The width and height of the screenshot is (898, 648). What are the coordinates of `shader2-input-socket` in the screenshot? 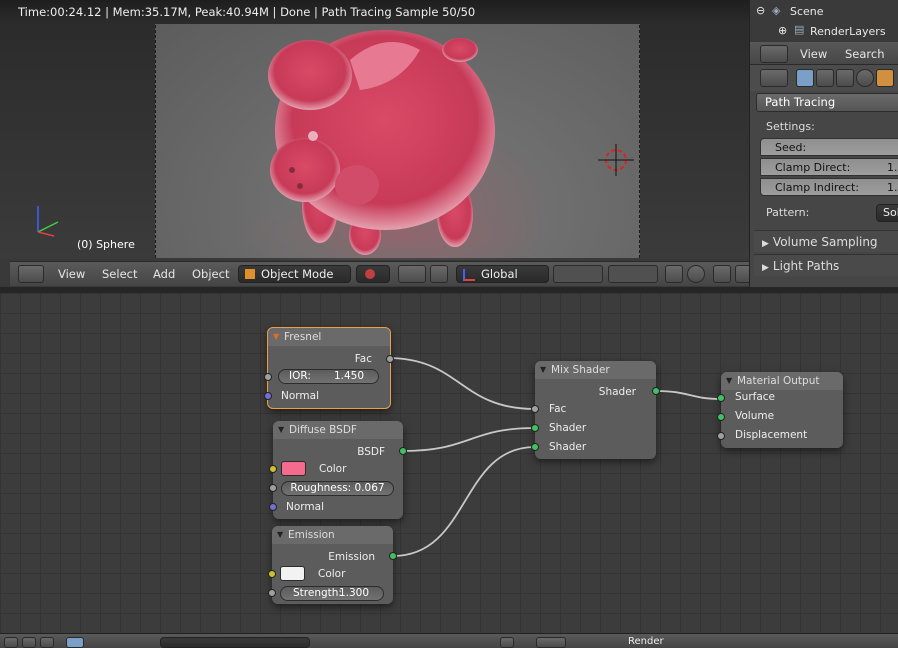 It's located at (535, 447).